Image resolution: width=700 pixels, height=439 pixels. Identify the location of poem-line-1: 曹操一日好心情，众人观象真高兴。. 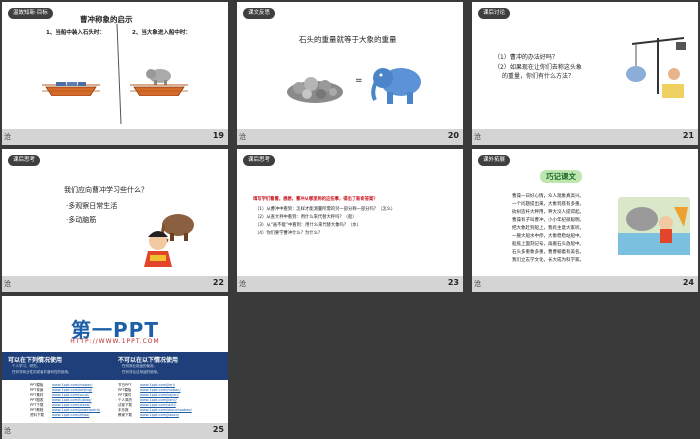
(548, 196).